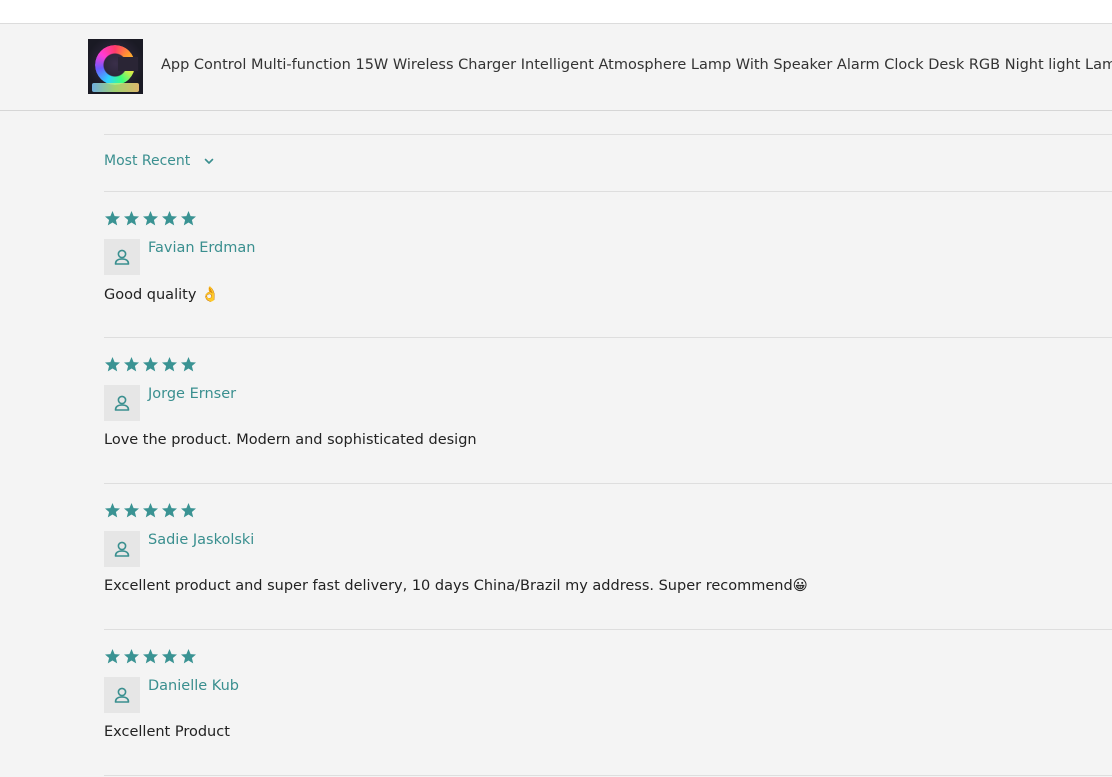 This screenshot has height=777, width=1112. I want to click on reviewer-name: Sadie Jaskolski, so click(201, 540).